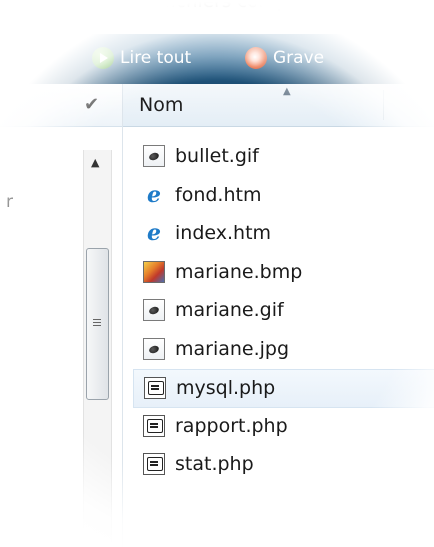  I want to click on file-row: mariane.gif, so click(278, 311).